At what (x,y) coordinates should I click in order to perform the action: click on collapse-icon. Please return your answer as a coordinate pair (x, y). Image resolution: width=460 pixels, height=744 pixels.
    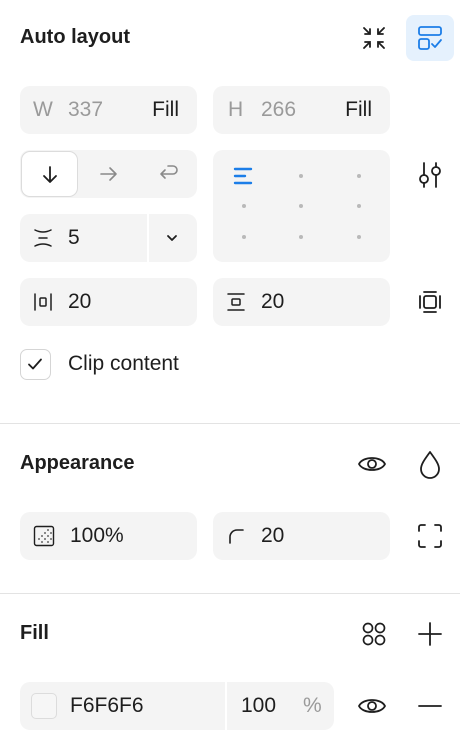
    Looking at the image, I should click on (374, 38).